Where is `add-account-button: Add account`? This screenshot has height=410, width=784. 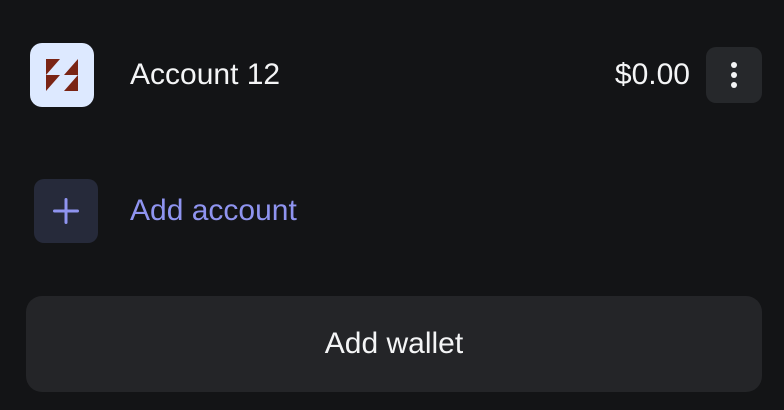
add-account-button: Add account is located at coordinates (234, 211).